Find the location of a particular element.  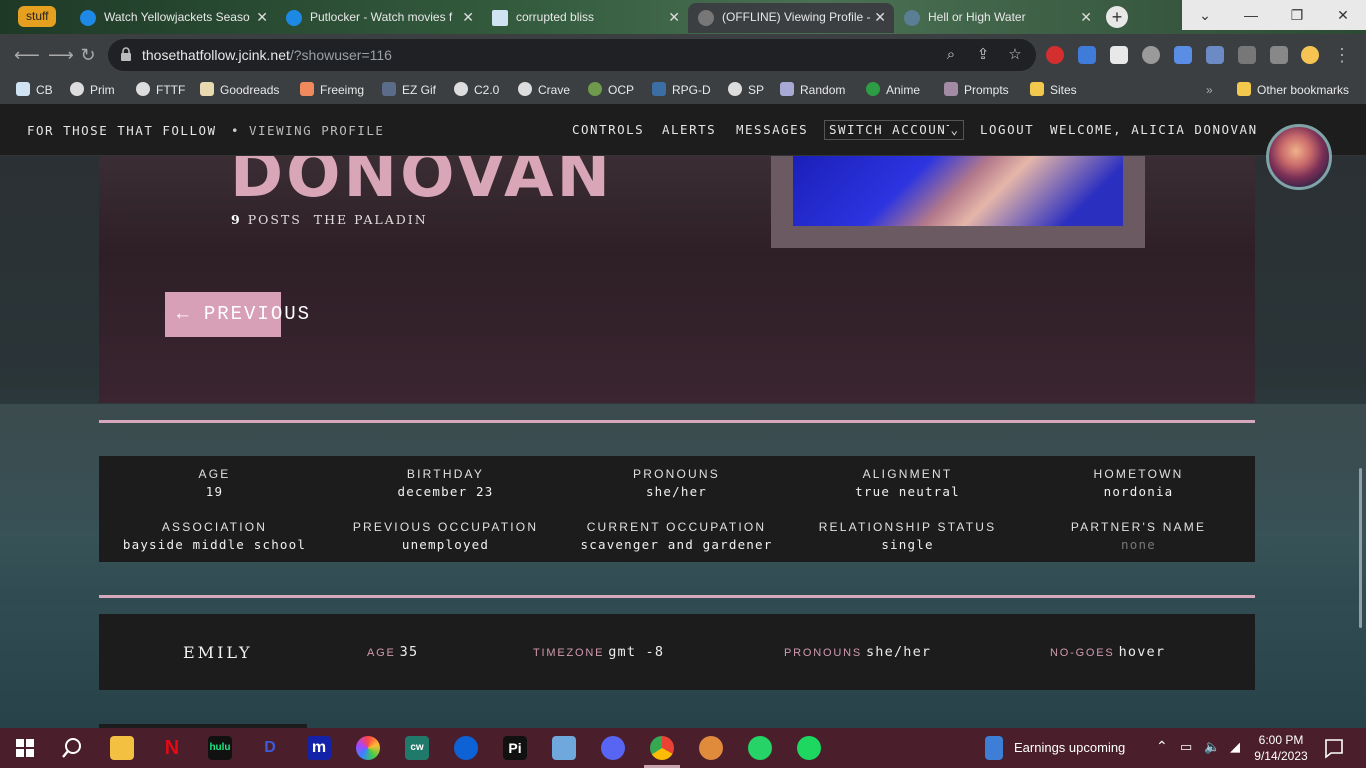

page-scrollbar is located at coordinates (1360, 548).